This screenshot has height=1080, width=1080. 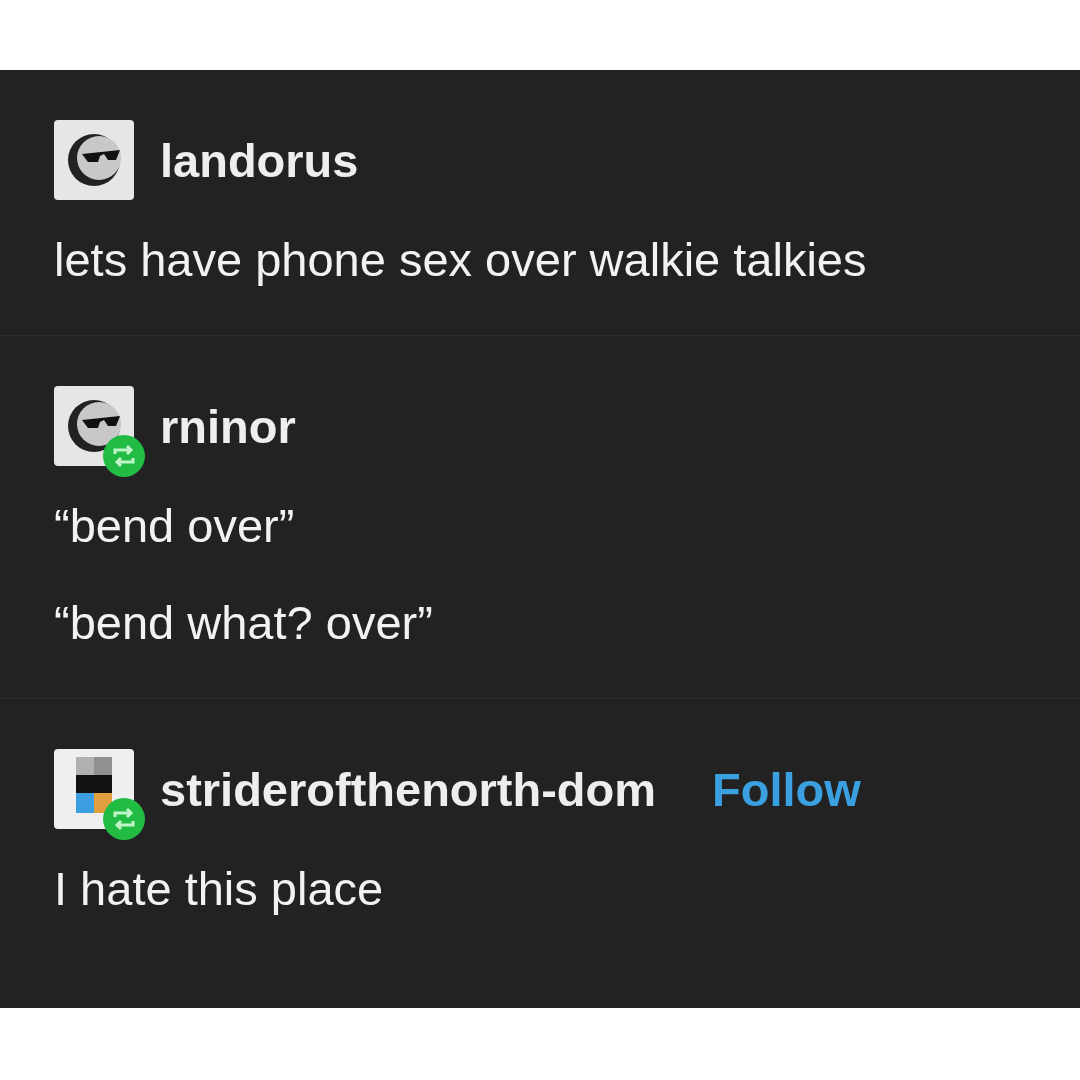 I want to click on username: striderofthenorth-dom, so click(x=408, y=789).